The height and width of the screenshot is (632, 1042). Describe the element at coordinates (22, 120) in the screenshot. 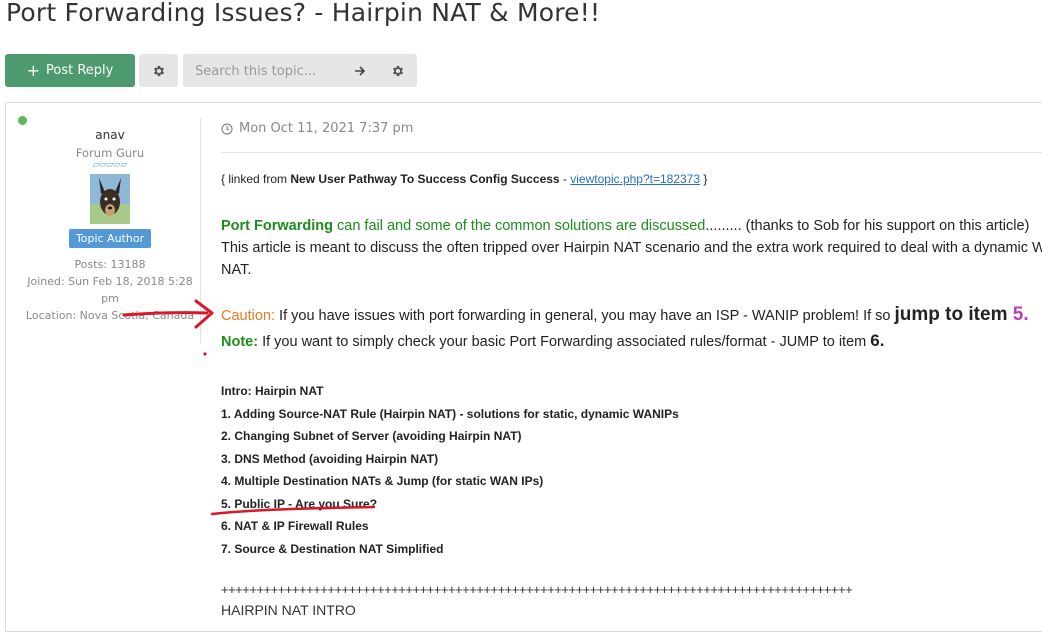

I see `online-status-dot` at that location.